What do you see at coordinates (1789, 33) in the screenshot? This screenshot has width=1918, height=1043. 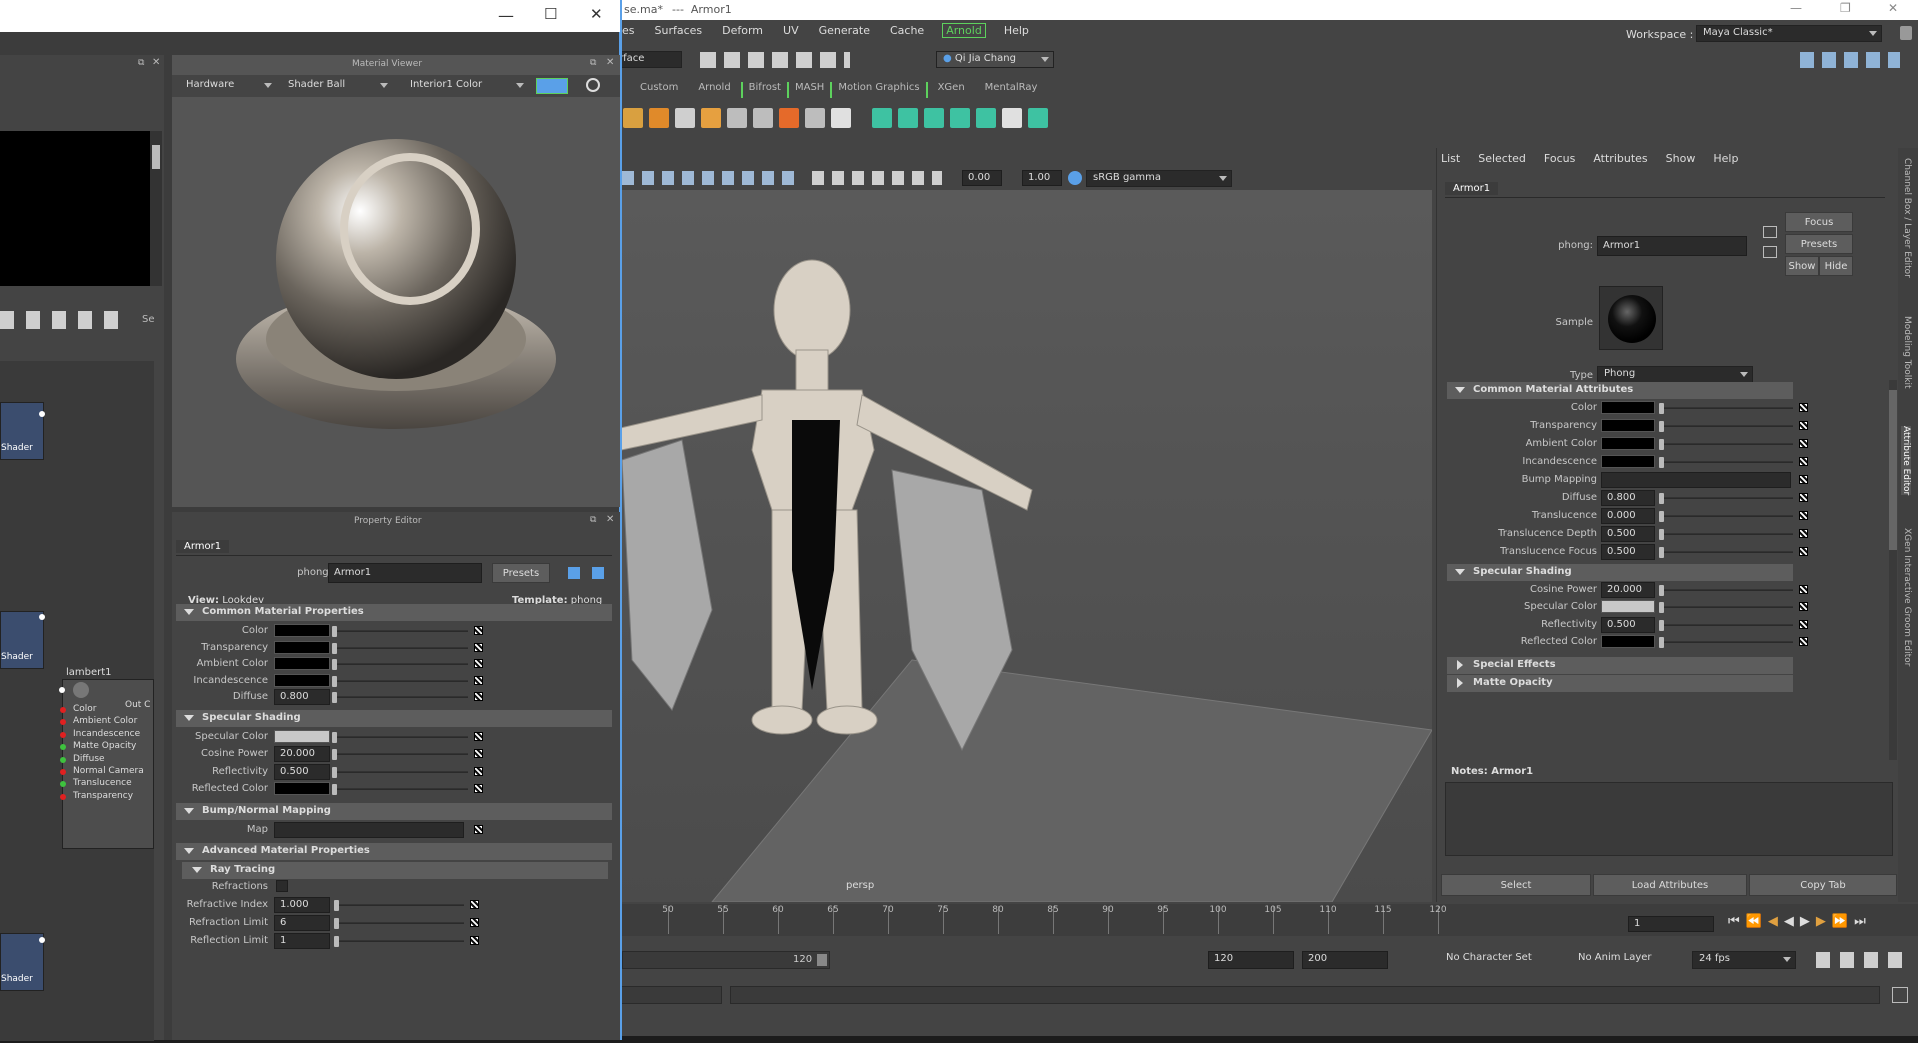 I see `workspace-dropdown: Maya Classic*` at bounding box center [1789, 33].